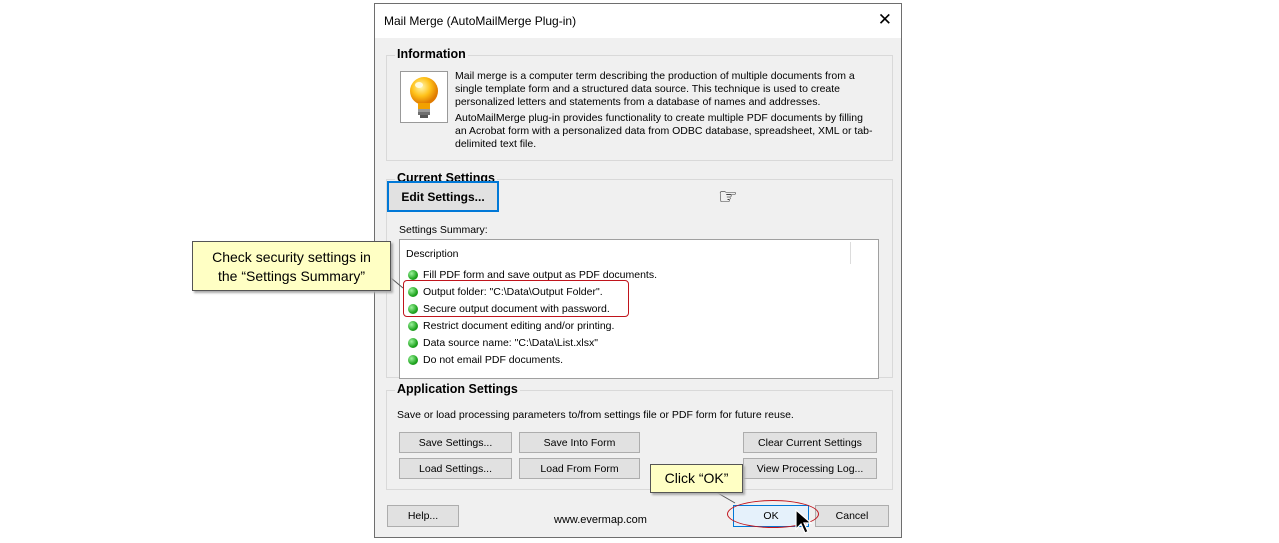 The width and height of the screenshot is (1279, 543). I want to click on mouse-cursor-icon, so click(804, 521).